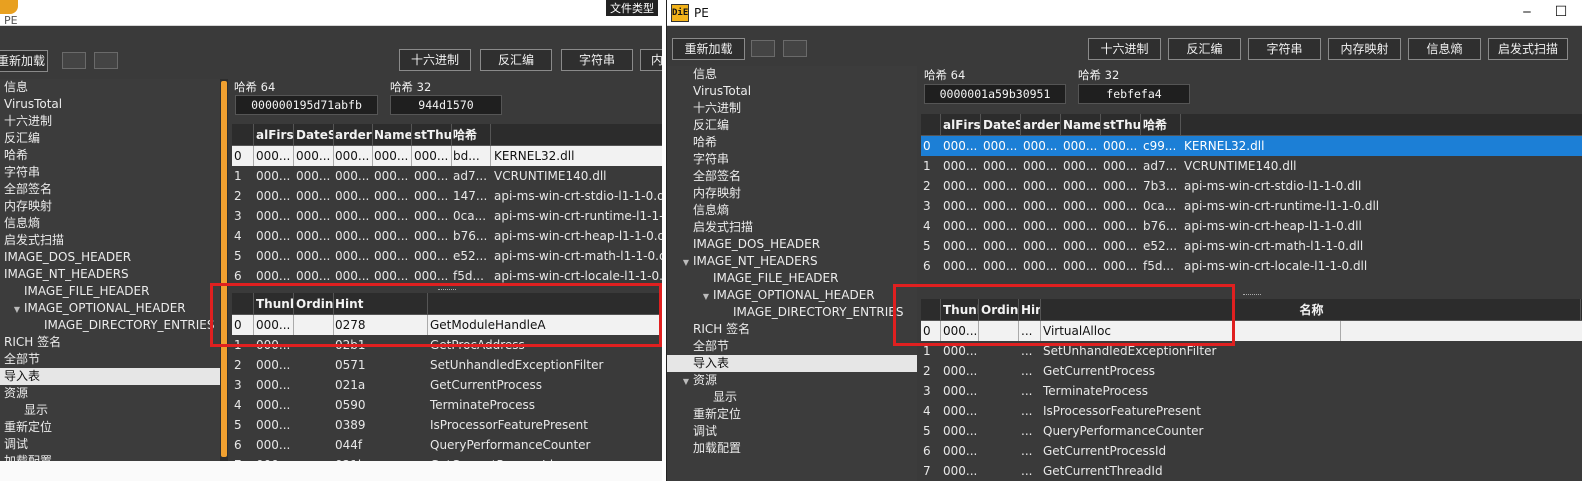  Describe the element at coordinates (1030, 310) in the screenshot. I see `column-header: Hin` at that location.